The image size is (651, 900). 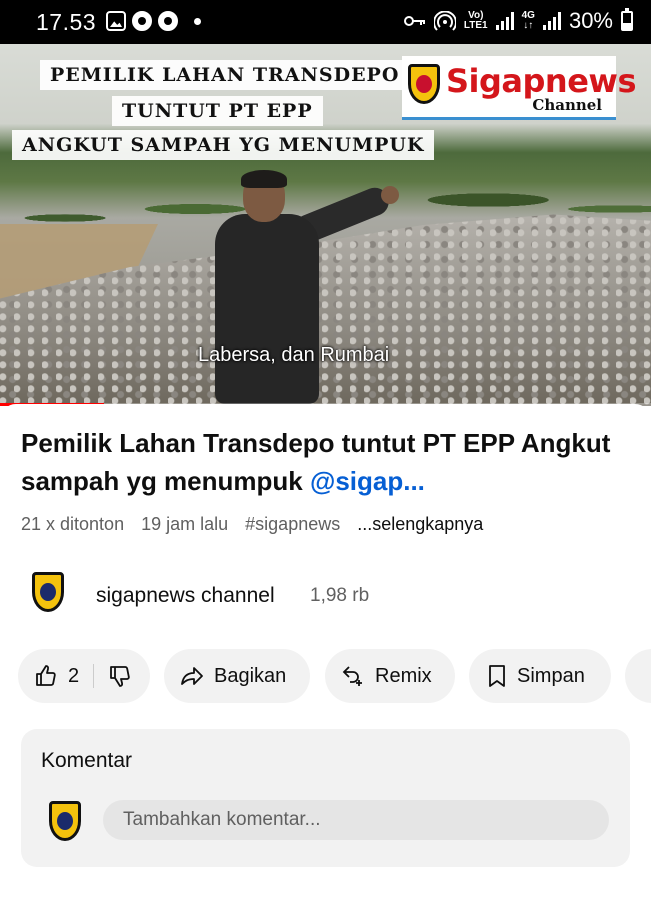 What do you see at coordinates (541, 81) in the screenshot?
I see `logo-text: Sigapnews` at bounding box center [541, 81].